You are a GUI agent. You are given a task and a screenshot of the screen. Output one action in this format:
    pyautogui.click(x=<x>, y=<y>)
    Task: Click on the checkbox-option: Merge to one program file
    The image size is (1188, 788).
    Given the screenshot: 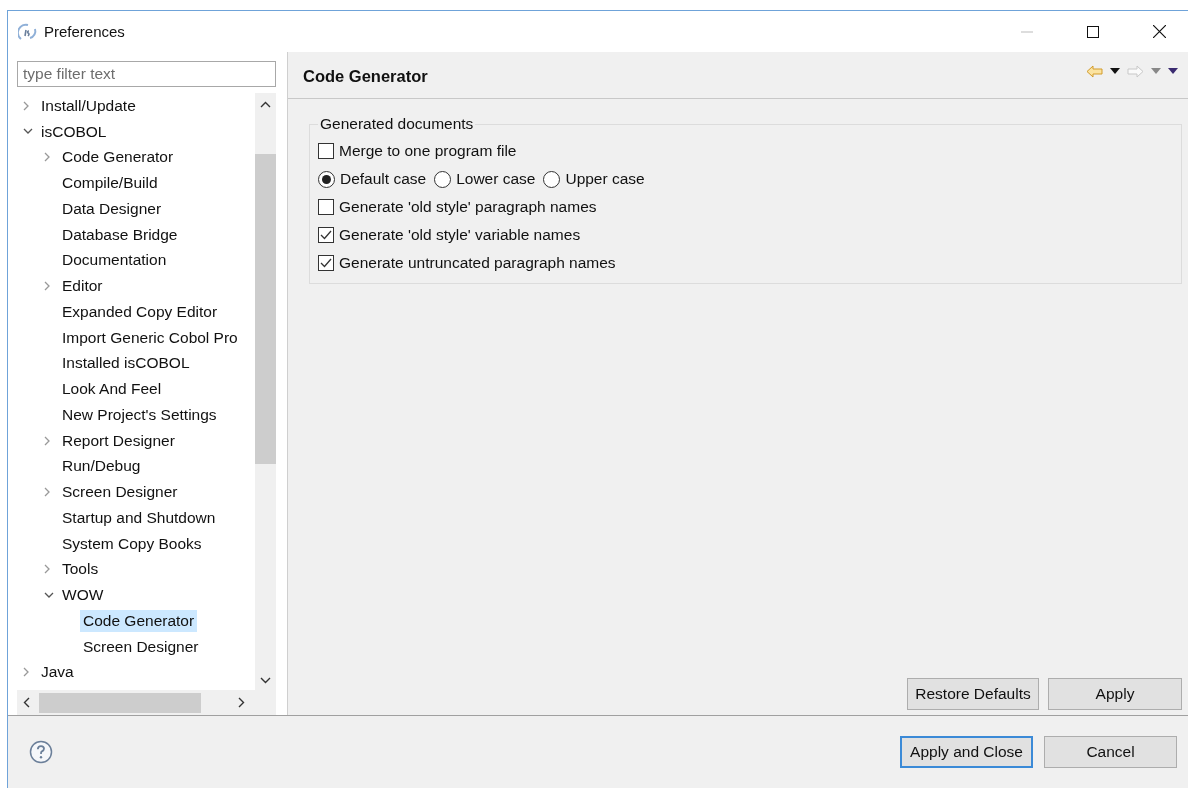 What is the action you would take?
    pyautogui.click(x=741, y=151)
    